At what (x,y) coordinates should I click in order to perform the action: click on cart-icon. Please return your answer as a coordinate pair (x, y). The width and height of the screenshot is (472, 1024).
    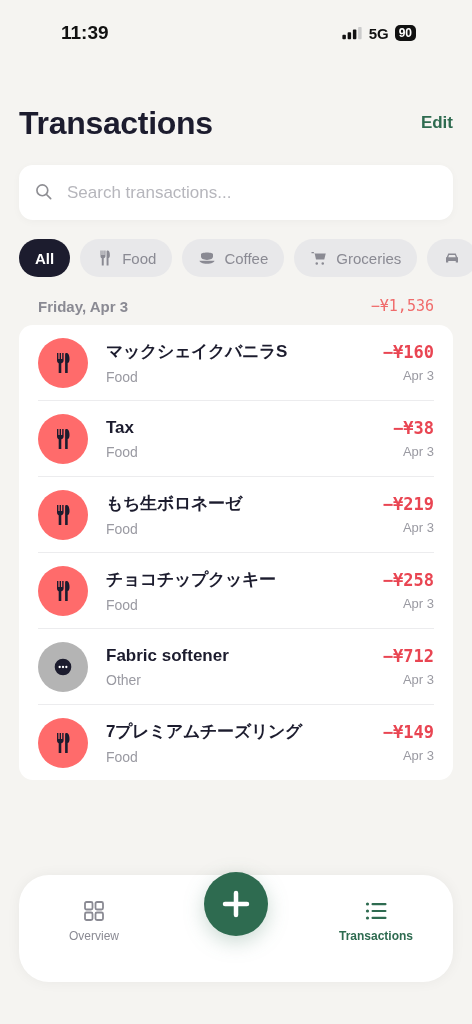
    Looking at the image, I should click on (319, 258).